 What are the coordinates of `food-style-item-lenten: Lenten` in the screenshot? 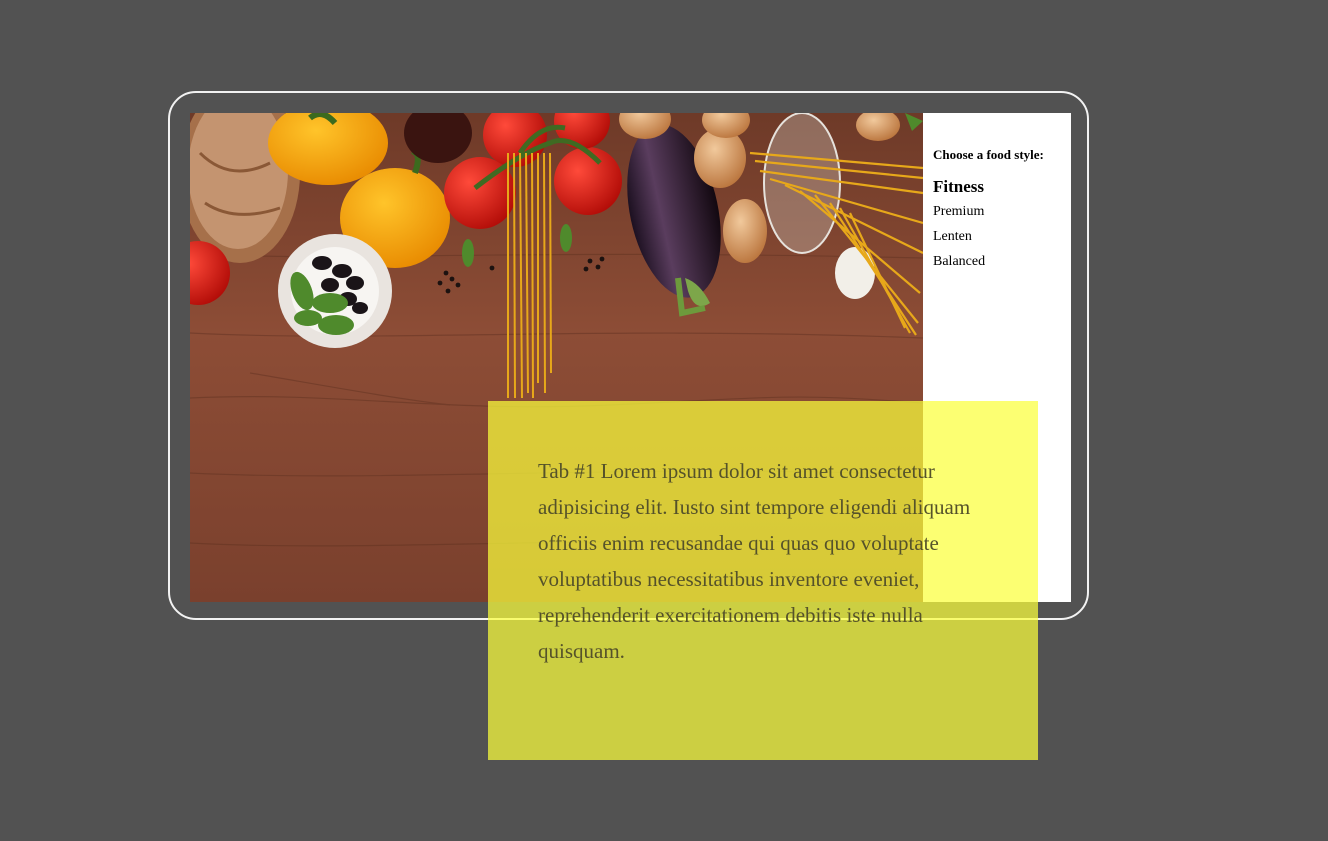 It's located at (1002, 236).